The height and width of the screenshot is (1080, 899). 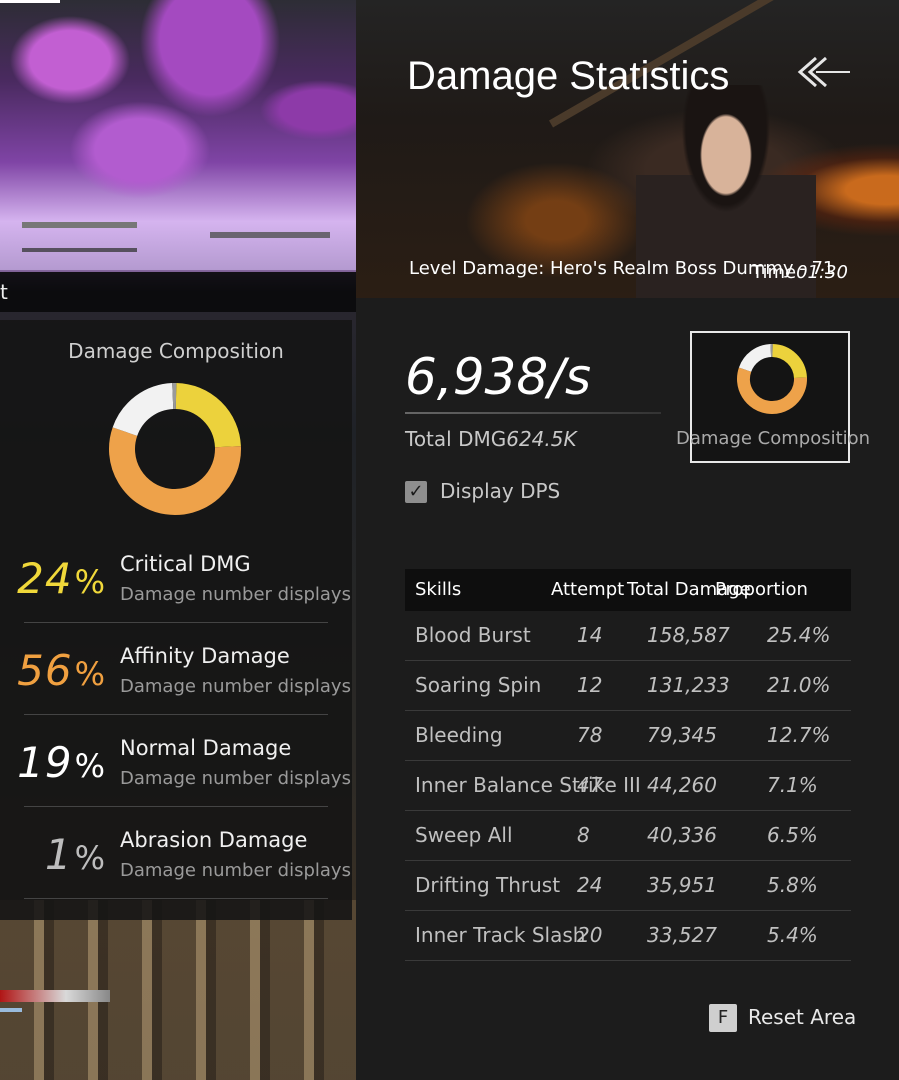 What do you see at coordinates (55, 996) in the screenshot?
I see `health-bar` at bounding box center [55, 996].